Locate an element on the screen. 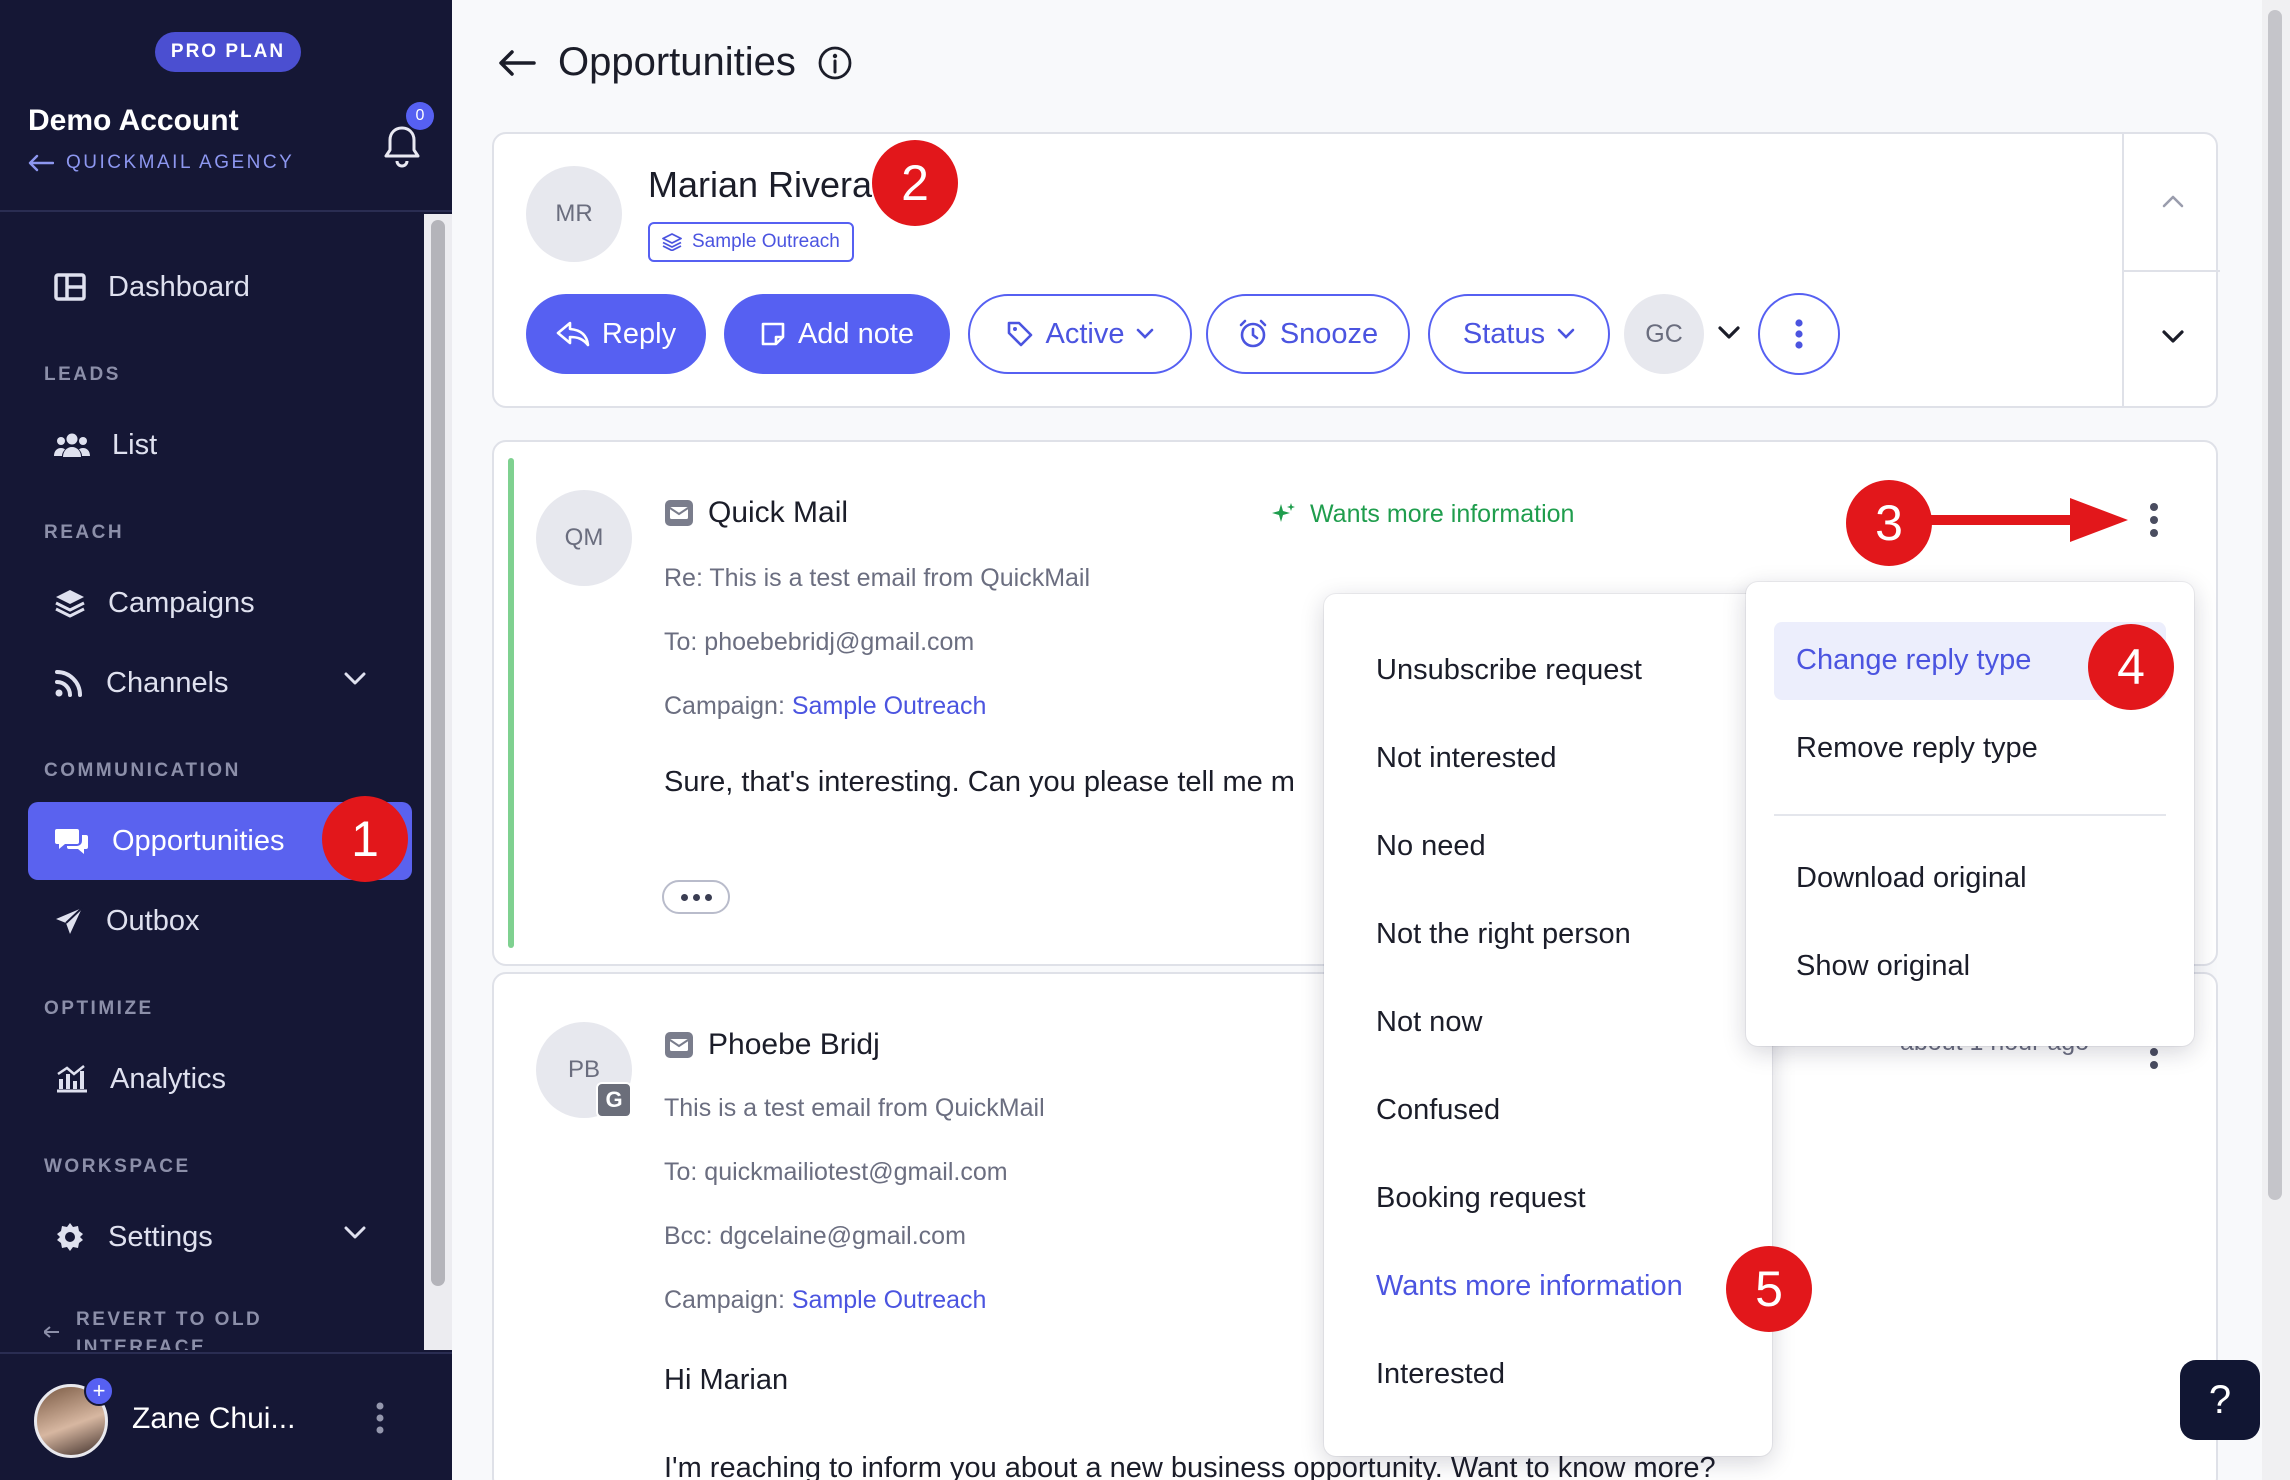  add-account-icon: + is located at coordinates (99, 1391).